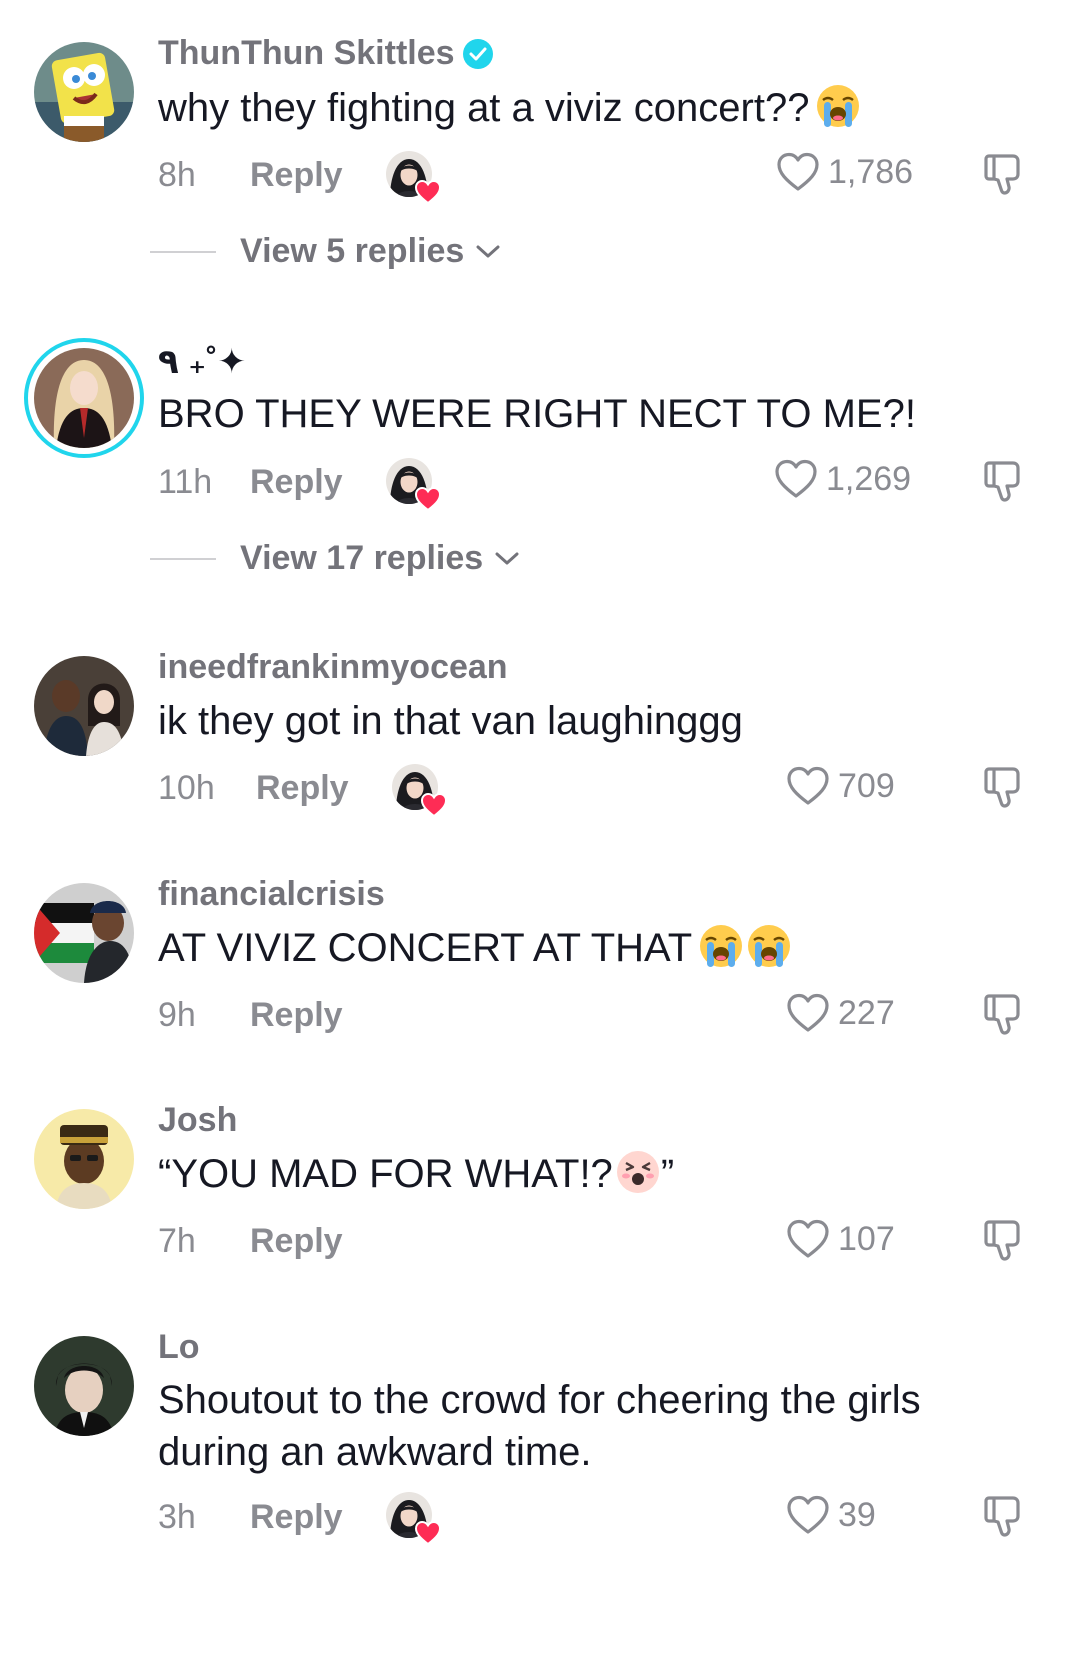 The image size is (1080, 1662). I want to click on like-count: 1,786, so click(871, 171).